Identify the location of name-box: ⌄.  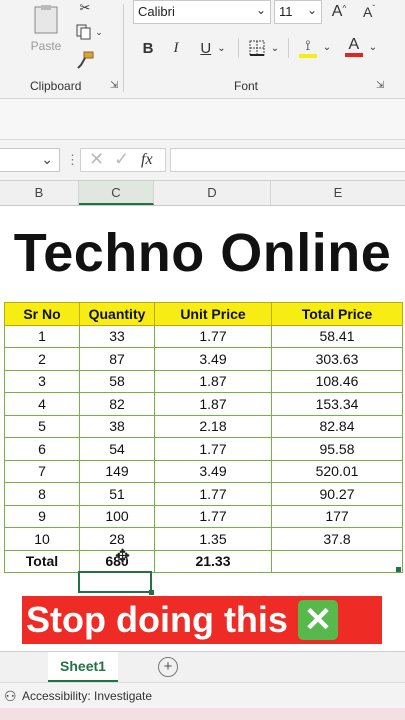
(30, 160).